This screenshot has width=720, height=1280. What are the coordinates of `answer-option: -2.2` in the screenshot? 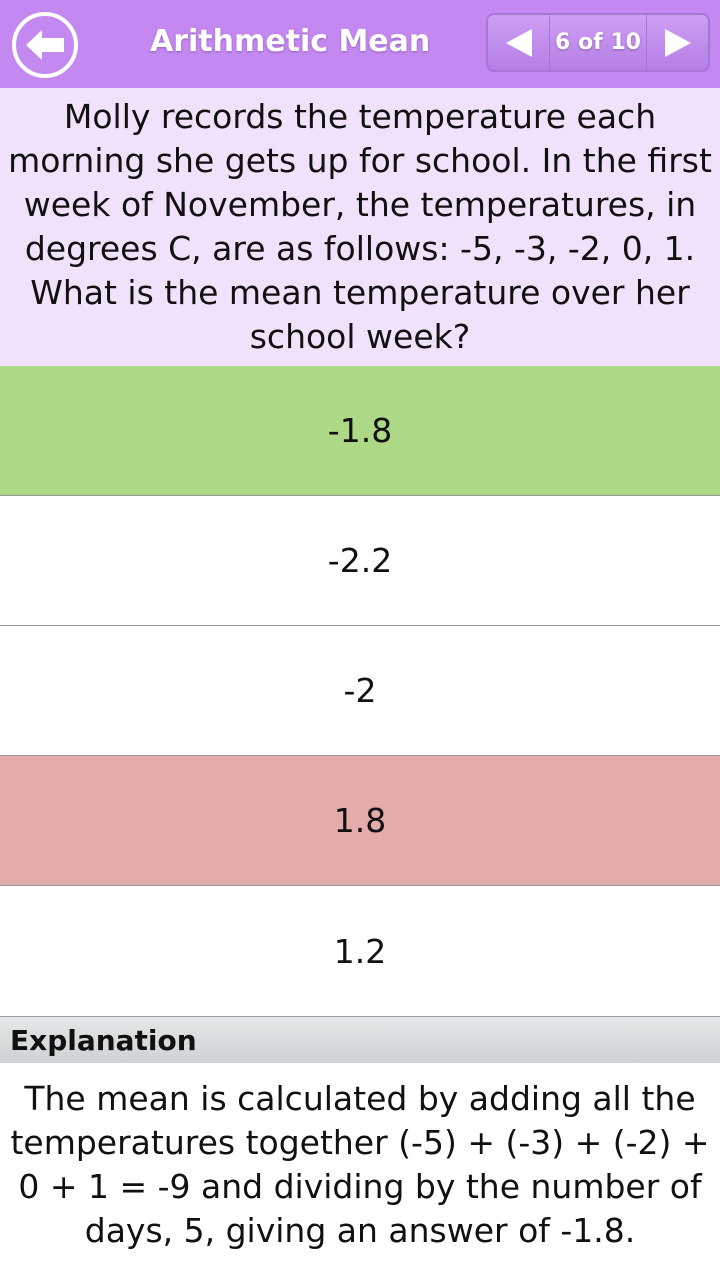 It's located at (360, 561).